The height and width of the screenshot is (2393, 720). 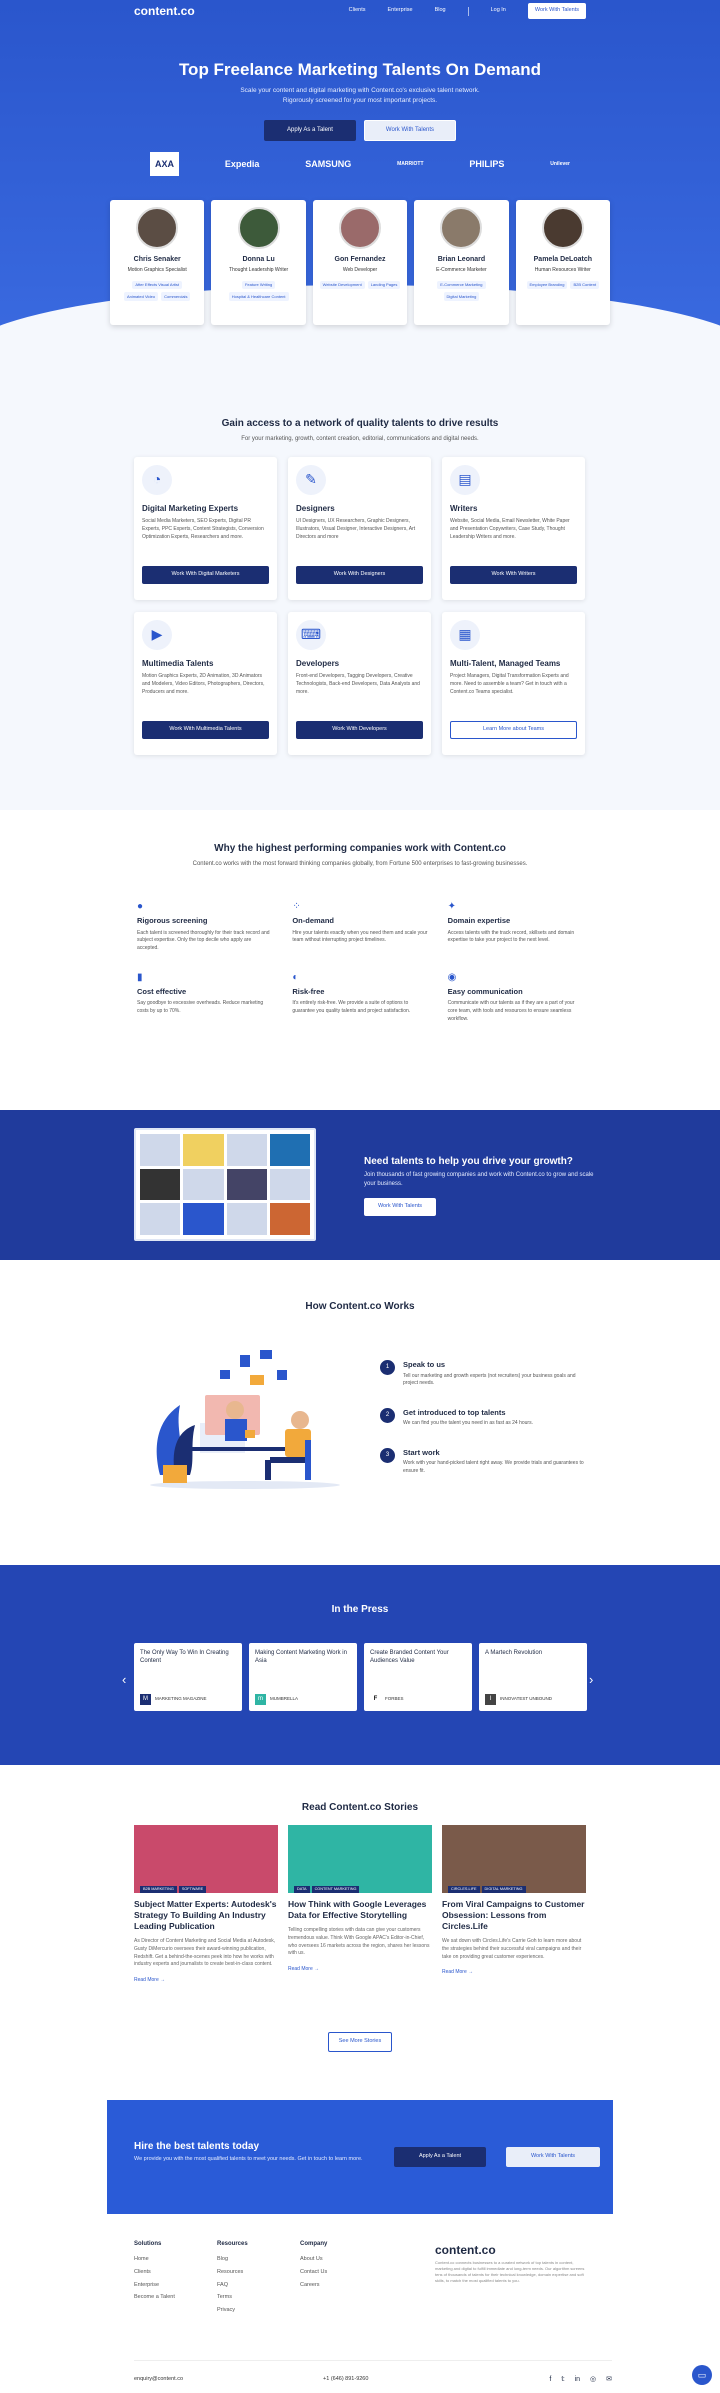 What do you see at coordinates (400, 1207) in the screenshot?
I see `band-work-with-talents-button: Work With Talents` at bounding box center [400, 1207].